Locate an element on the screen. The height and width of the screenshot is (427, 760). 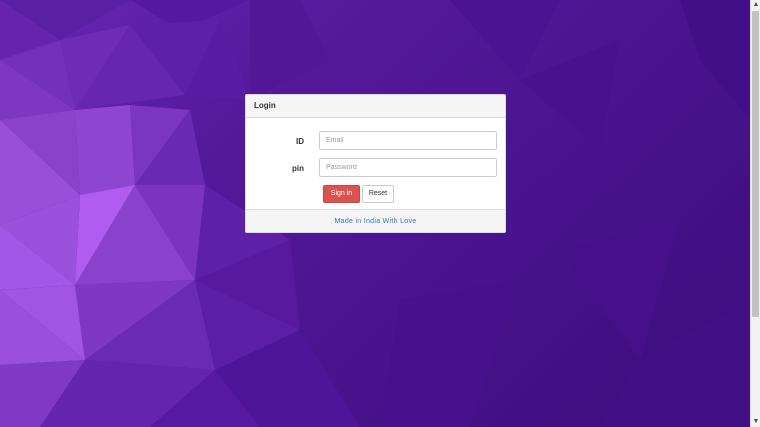
scroll-up-arrow-icon: ▲ is located at coordinates (755, 5).